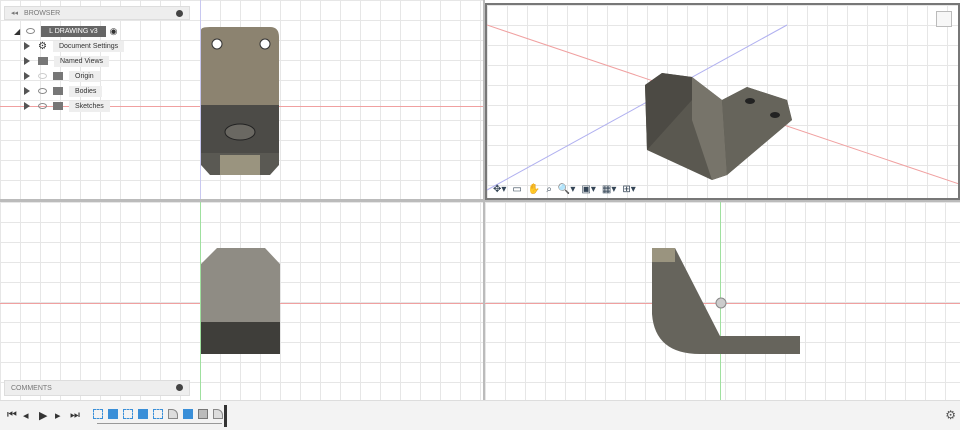 Image resolution: width=960 pixels, height=430 pixels. I want to click on orbit-icon: ✥▾, so click(499, 189).